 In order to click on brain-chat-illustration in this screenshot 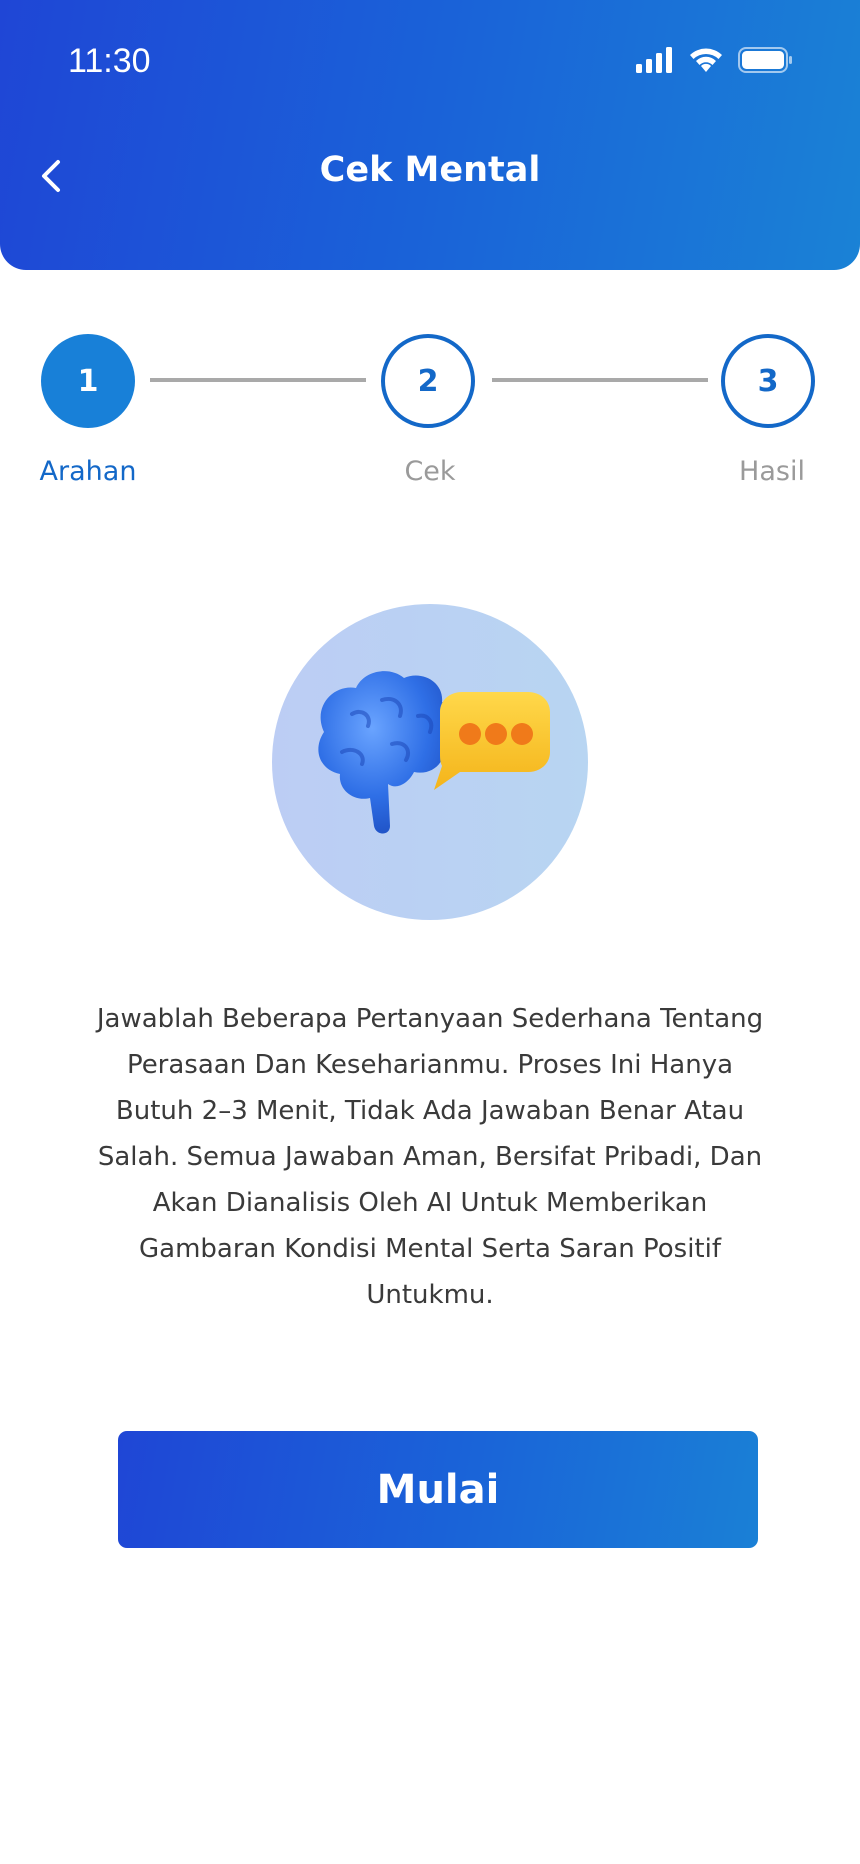, I will do `click(430, 762)`.